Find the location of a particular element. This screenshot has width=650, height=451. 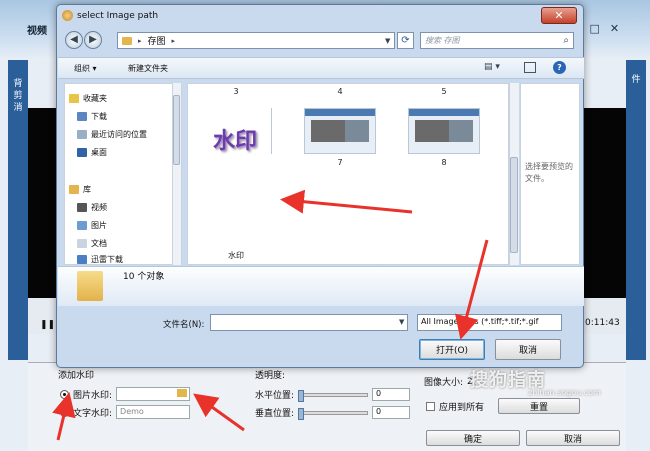

apply-all-label: 应用到所有 is located at coordinates (462, 408).